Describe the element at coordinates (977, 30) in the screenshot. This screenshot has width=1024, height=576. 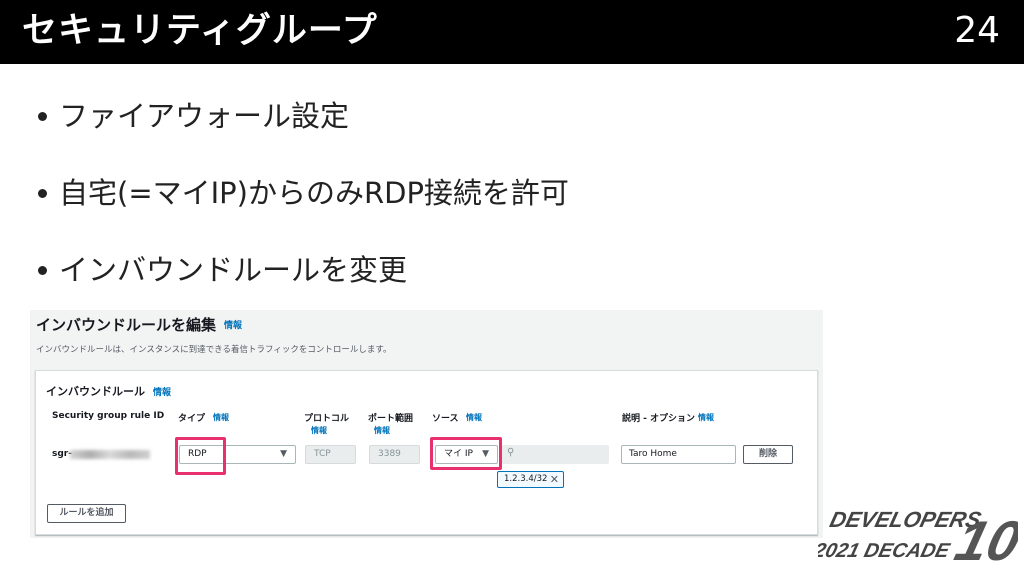
I see `page-number: 24` at that location.